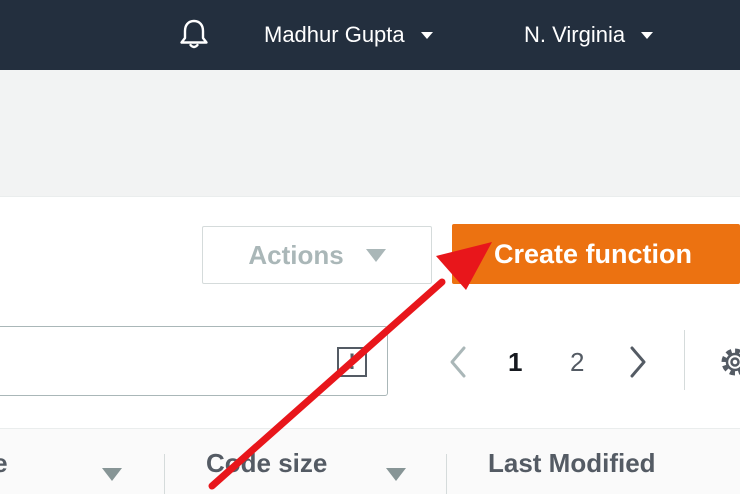 Image resolution: width=740 pixels, height=494 pixels. I want to click on user-menu: Madhur Gupta, so click(348, 35).